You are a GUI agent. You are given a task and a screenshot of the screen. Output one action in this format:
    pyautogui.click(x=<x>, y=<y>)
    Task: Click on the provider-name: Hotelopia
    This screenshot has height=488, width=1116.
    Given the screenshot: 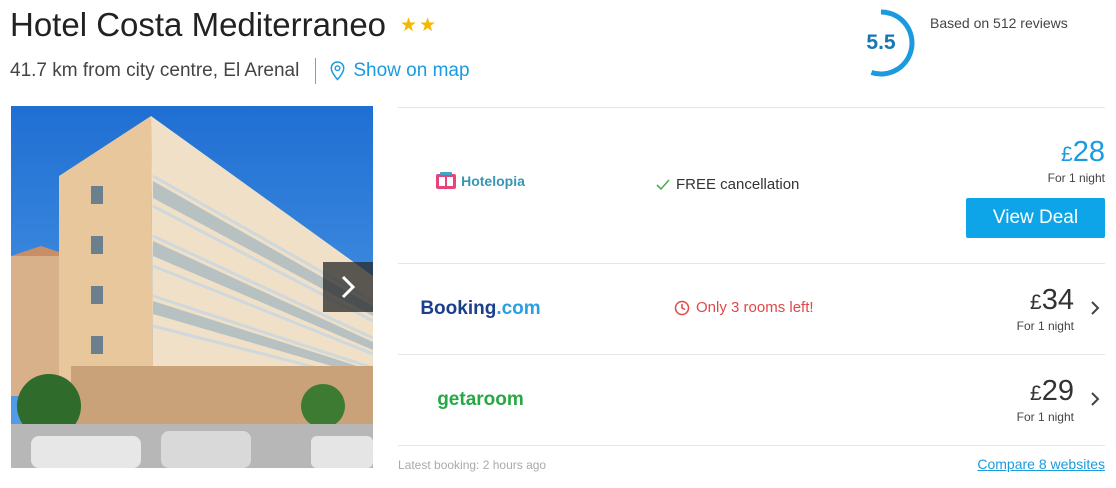 What is the action you would take?
    pyautogui.click(x=493, y=180)
    